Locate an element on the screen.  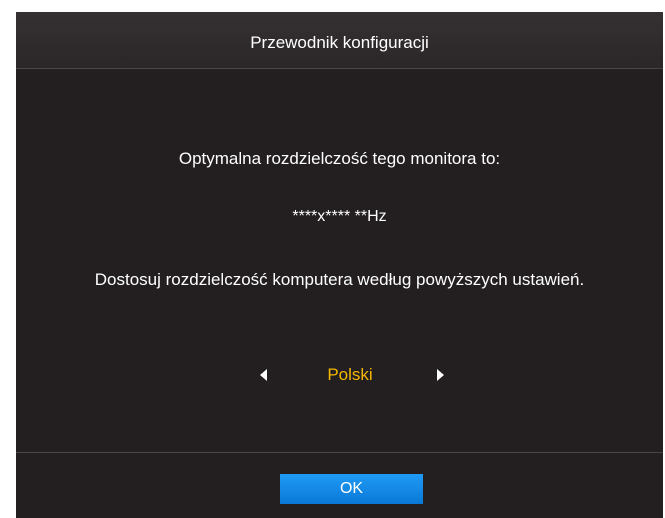
dialog-title: Przewodnik konfiguracji is located at coordinates (339, 42).